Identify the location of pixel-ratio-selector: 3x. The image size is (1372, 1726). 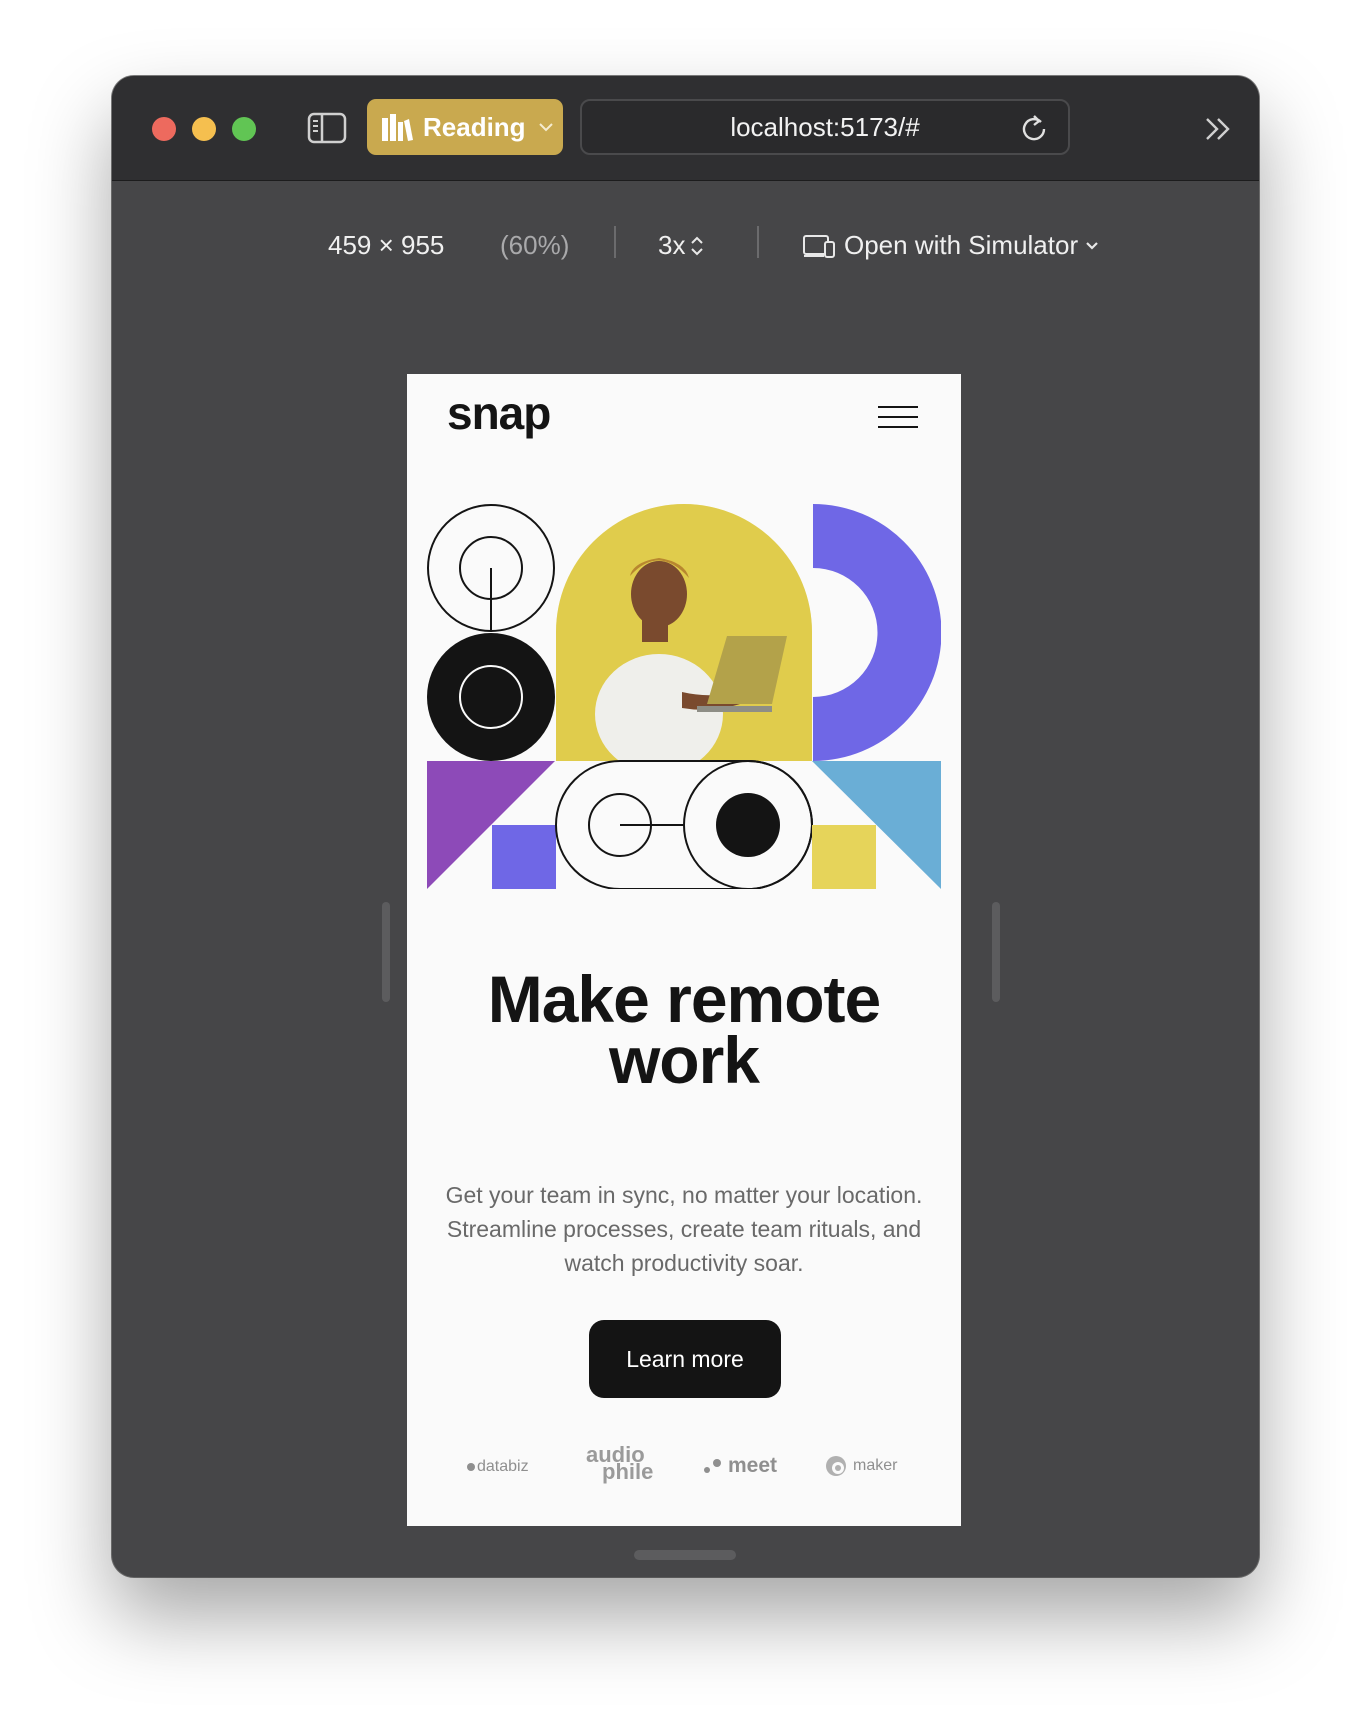
(681, 245).